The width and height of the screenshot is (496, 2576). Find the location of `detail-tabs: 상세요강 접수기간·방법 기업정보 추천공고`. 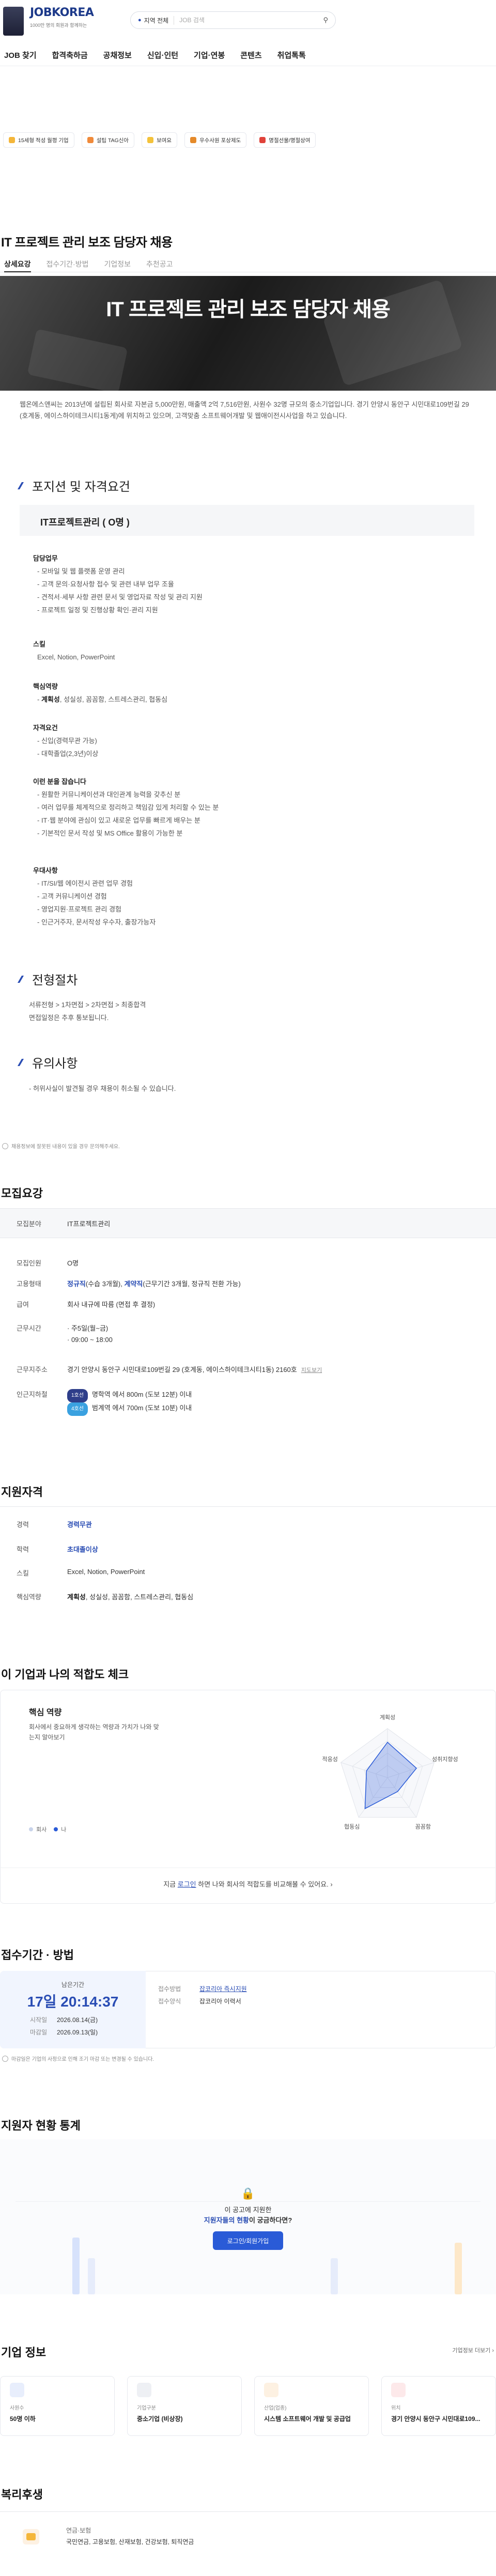

detail-tabs: 상세요강 접수기간·방법 기업정보 추천공고 is located at coordinates (248, 264).